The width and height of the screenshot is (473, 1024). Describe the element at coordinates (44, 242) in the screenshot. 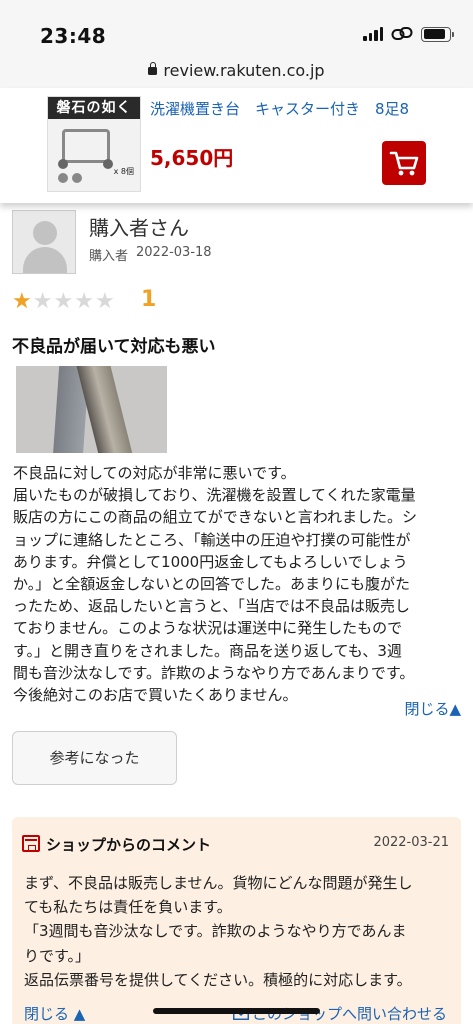

I see `reviewer-avatar` at that location.